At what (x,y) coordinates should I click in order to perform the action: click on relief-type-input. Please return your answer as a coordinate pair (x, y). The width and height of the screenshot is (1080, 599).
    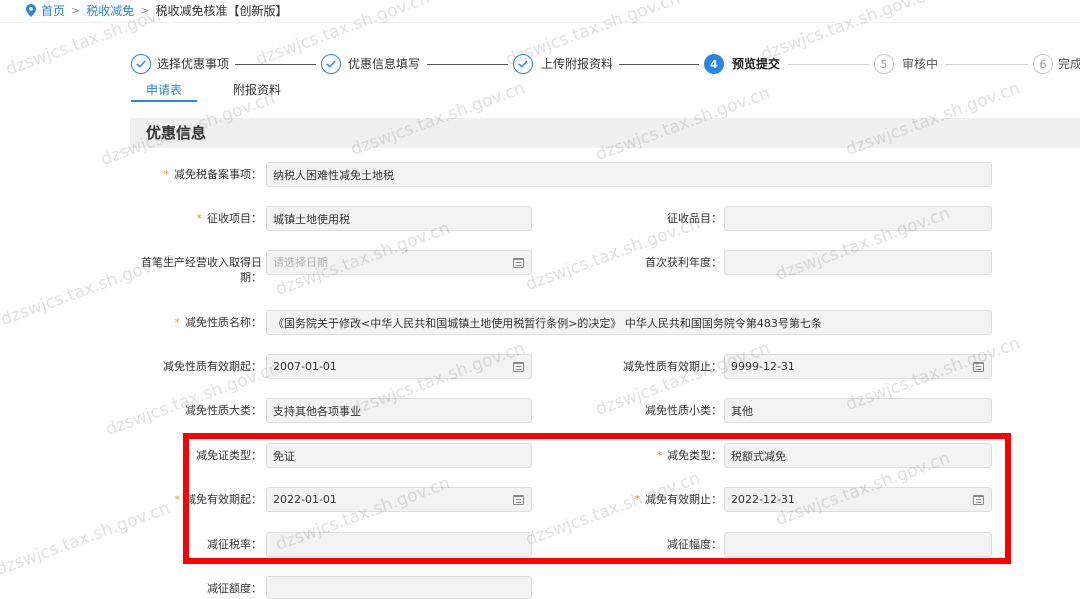
    Looking at the image, I should click on (858, 455).